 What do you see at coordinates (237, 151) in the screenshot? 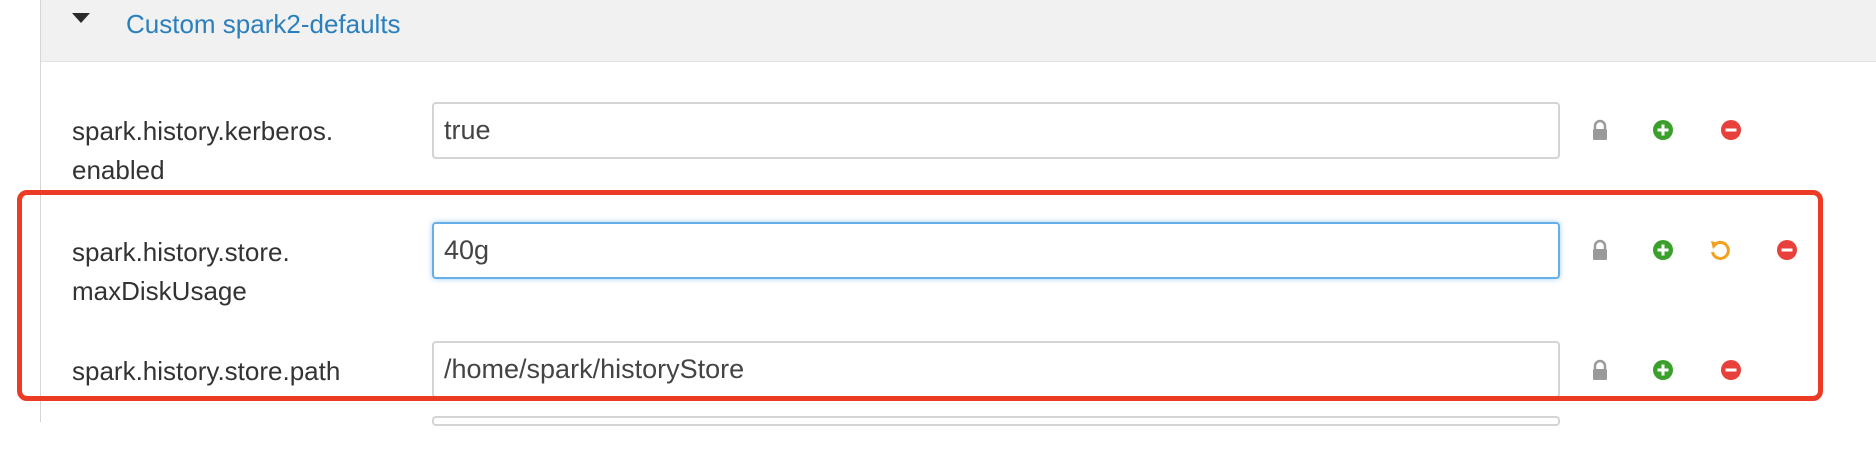
I see `property-name: spark.history.kerberos. enabled` at bounding box center [237, 151].